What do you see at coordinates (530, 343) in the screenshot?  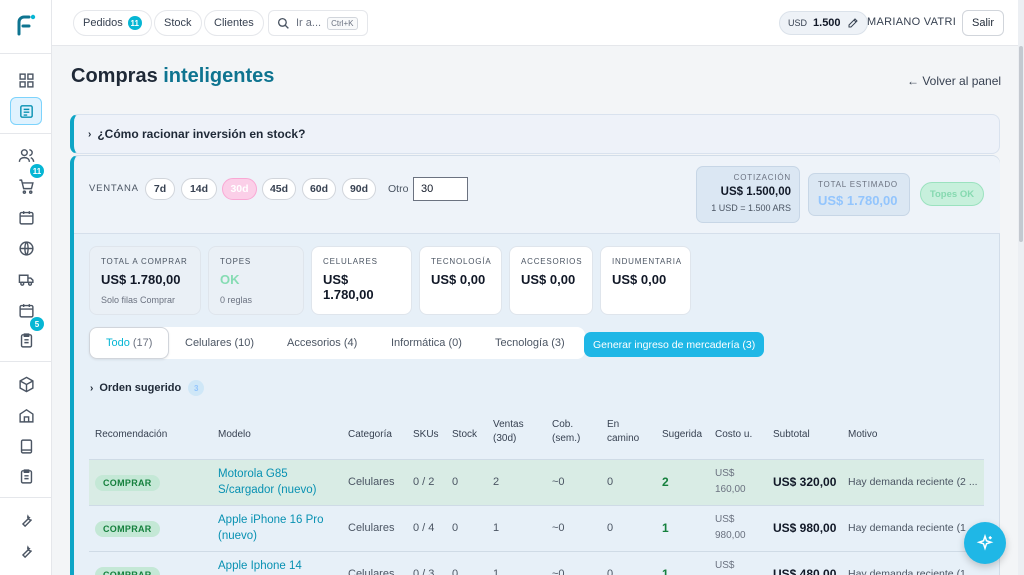 I see `tab-tecnologia: Tecnología (3)` at bounding box center [530, 343].